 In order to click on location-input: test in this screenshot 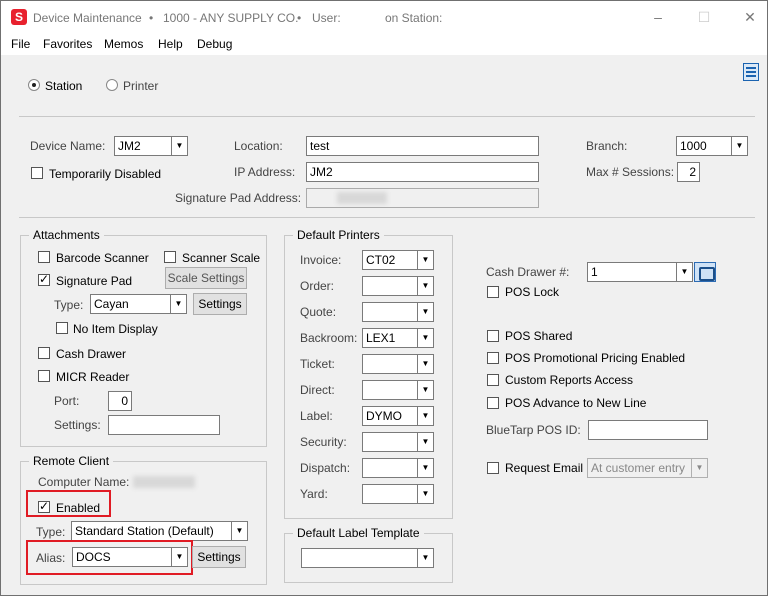, I will do `click(422, 146)`.